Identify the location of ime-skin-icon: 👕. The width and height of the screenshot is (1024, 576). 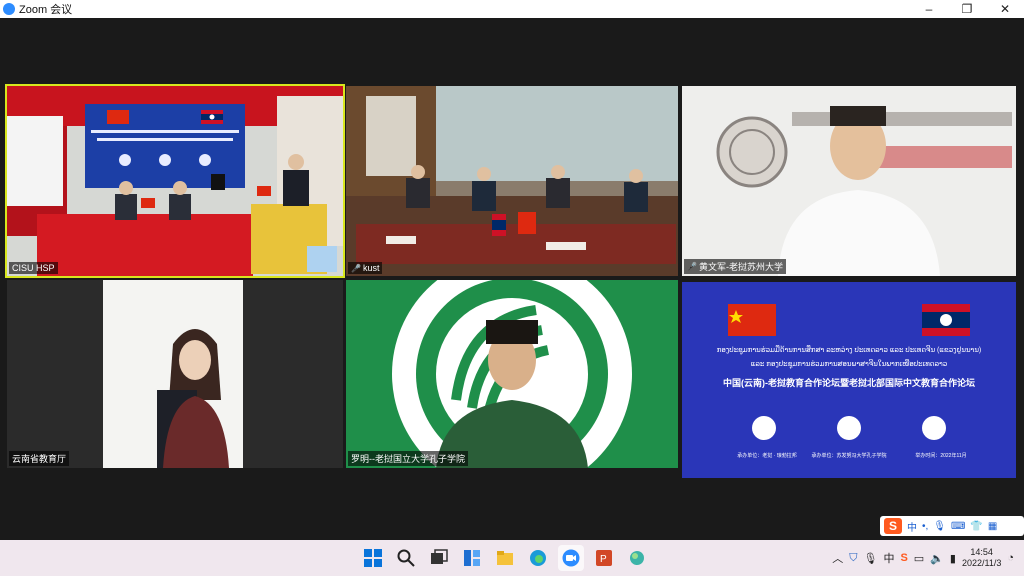
(976, 526).